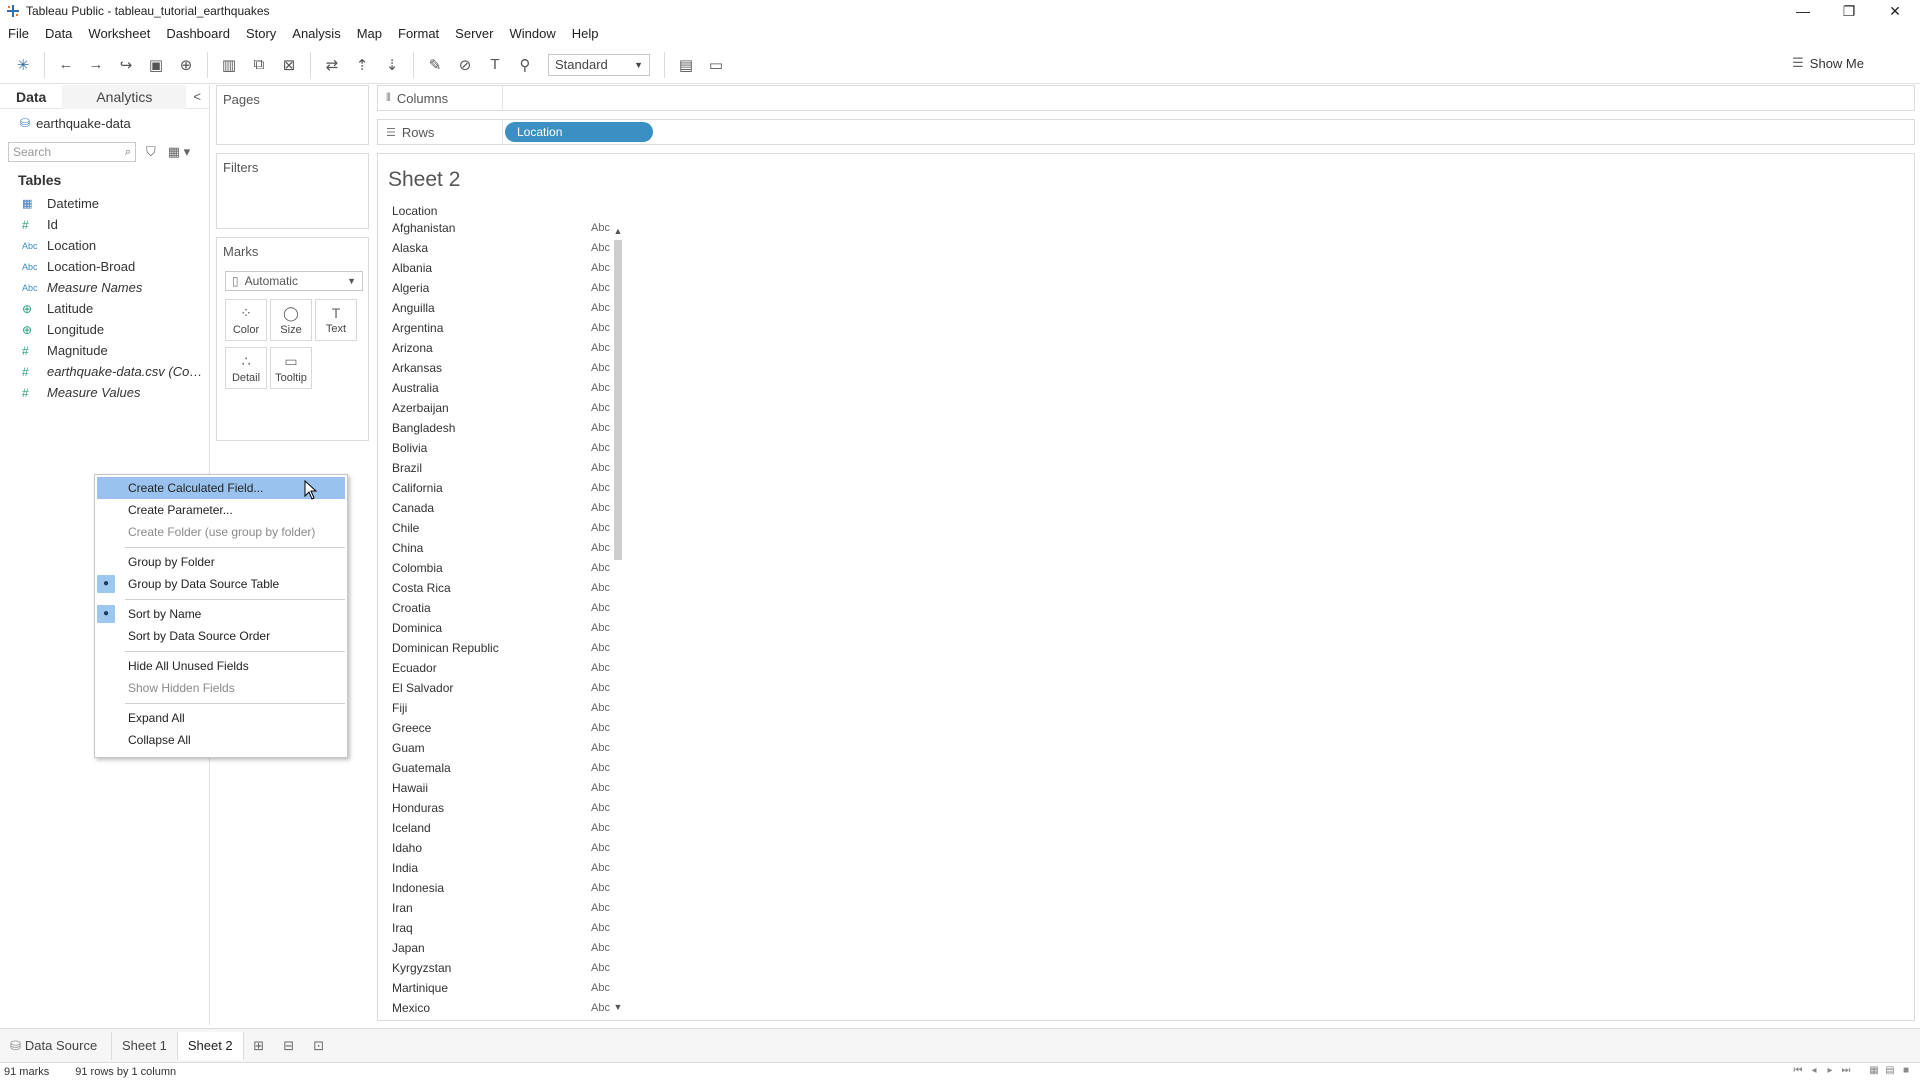 The height and width of the screenshot is (1080, 1920). I want to click on menu-format: Format, so click(418, 33).